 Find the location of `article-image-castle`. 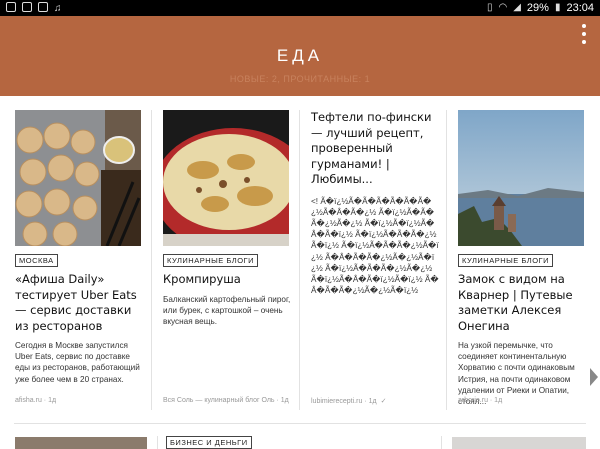

article-image-castle is located at coordinates (521, 178).